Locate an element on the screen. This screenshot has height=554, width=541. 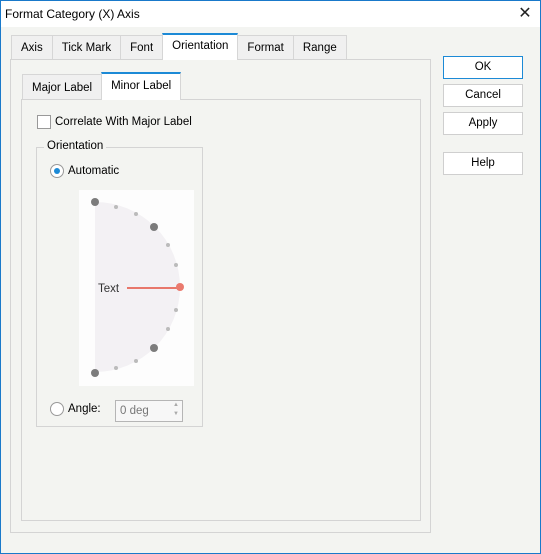
correlate-label: Correlate With Major Label is located at coordinates (123, 122).